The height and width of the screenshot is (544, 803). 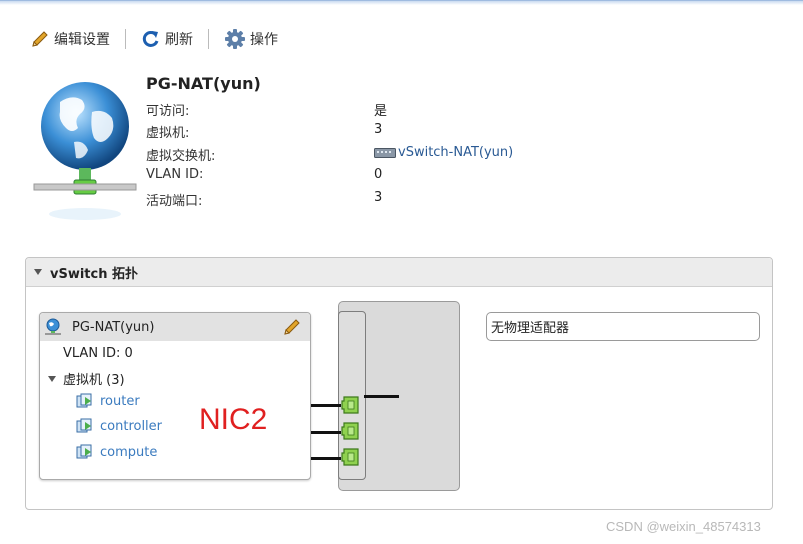 What do you see at coordinates (378, 197) in the screenshot?
I see `active-ports-value: 3` at bounding box center [378, 197].